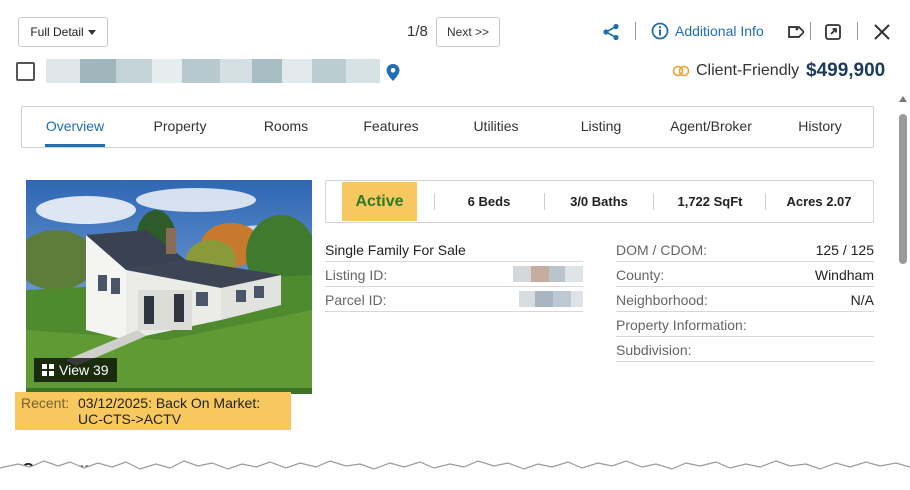 The height and width of the screenshot is (490, 910). Describe the element at coordinates (819, 201) in the screenshot. I see `acres-value: Acres 2.07` at that location.